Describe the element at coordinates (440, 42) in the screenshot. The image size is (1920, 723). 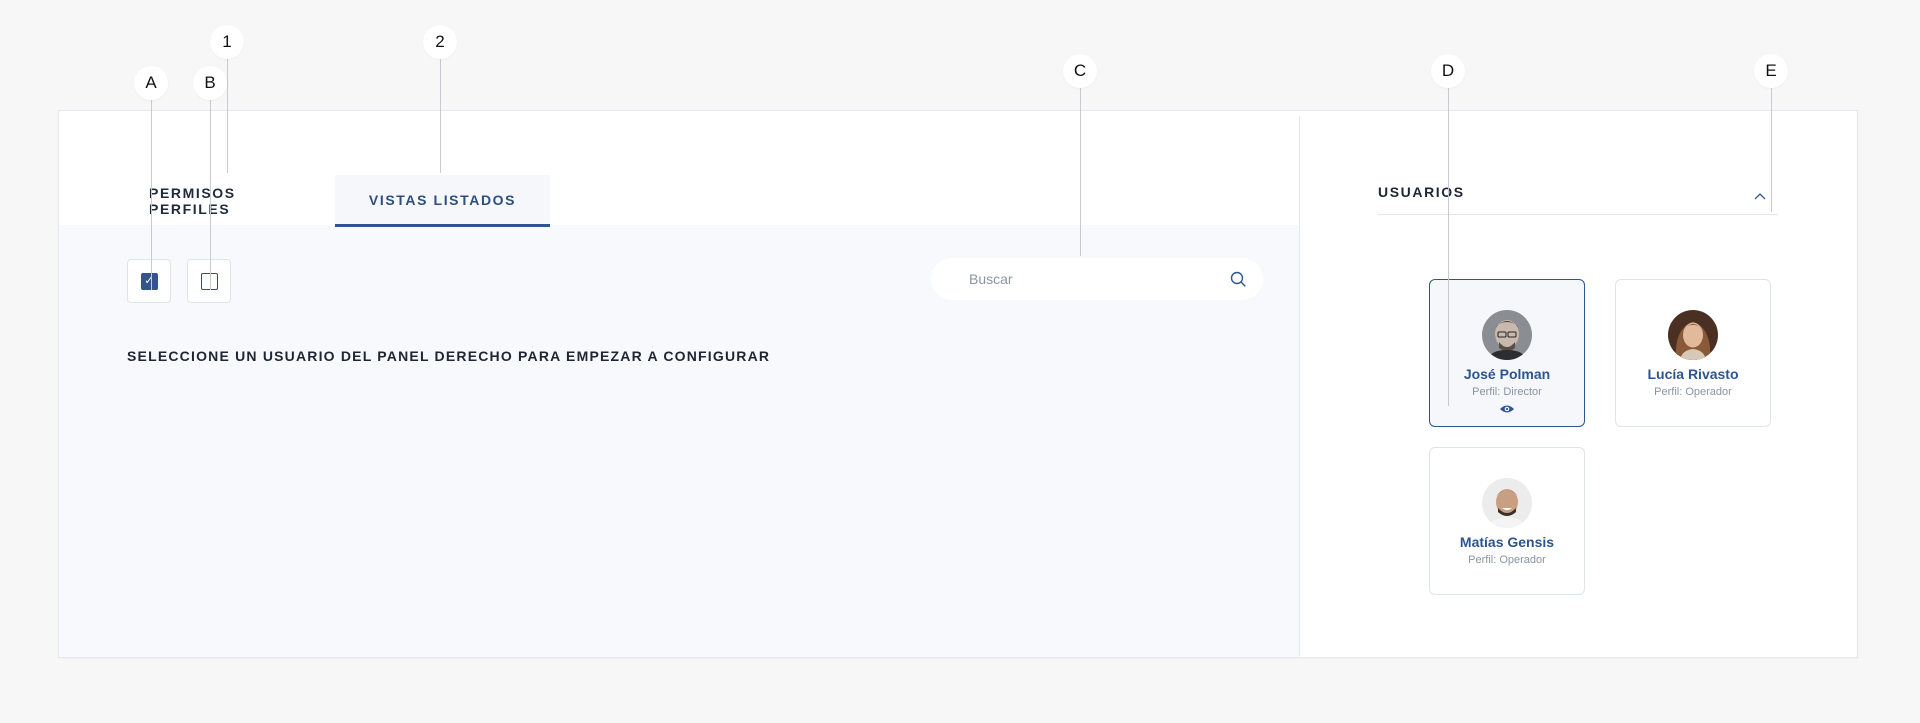
I see `annotation-marker-2: 2` at that location.